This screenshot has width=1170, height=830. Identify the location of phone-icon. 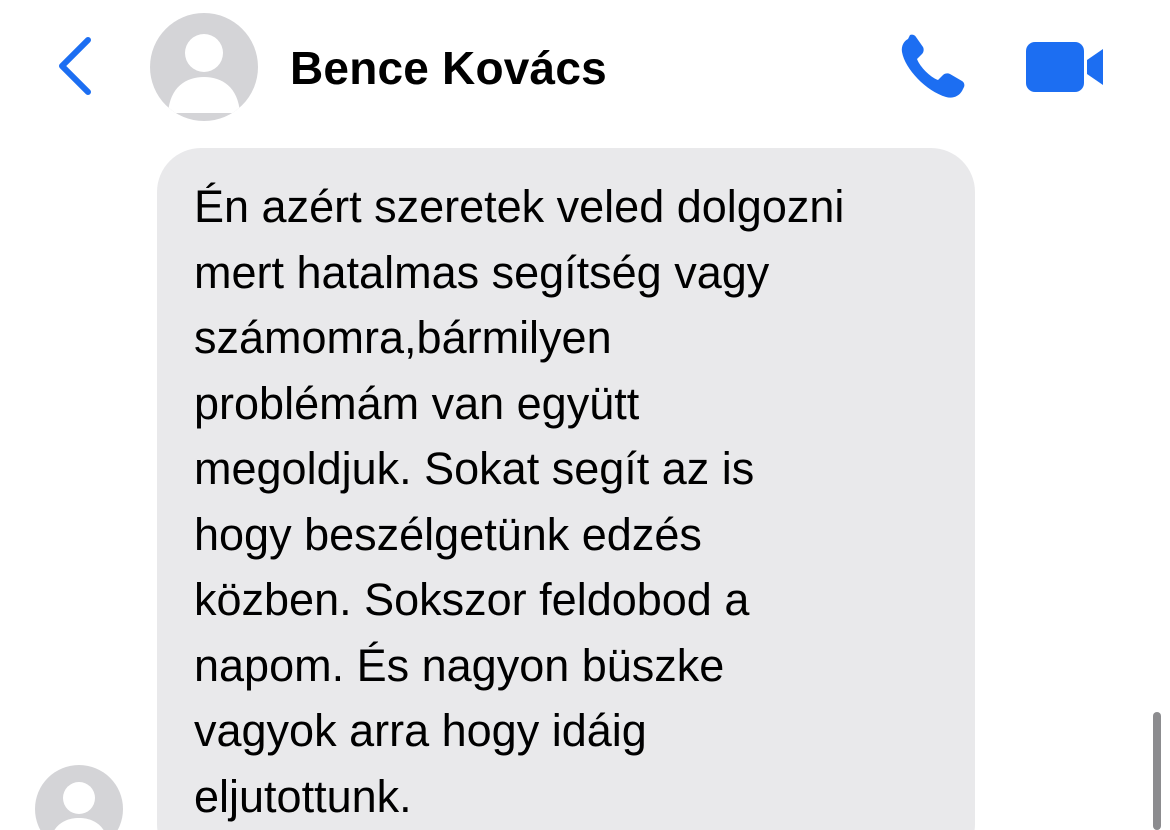
(933, 66).